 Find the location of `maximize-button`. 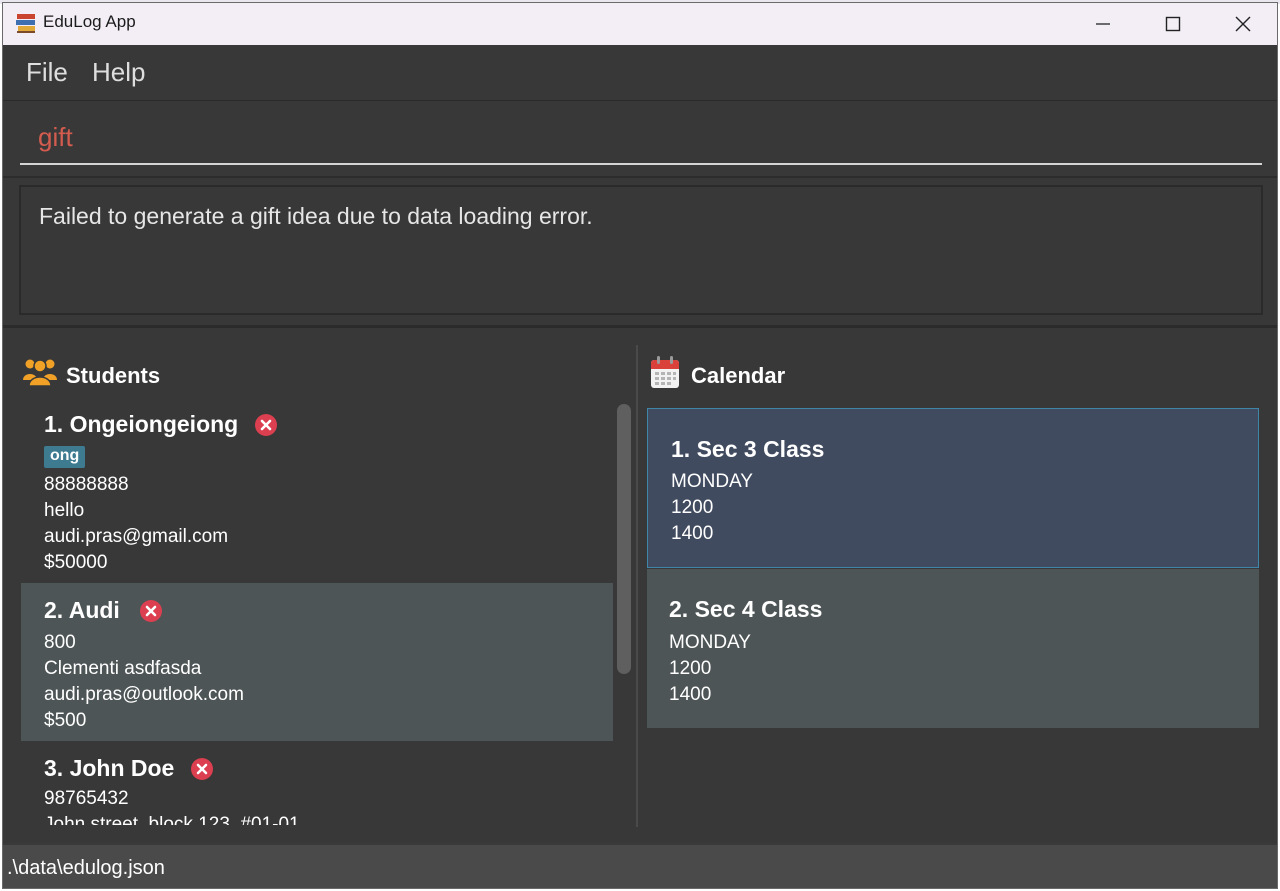

maximize-button is located at coordinates (1173, 24).